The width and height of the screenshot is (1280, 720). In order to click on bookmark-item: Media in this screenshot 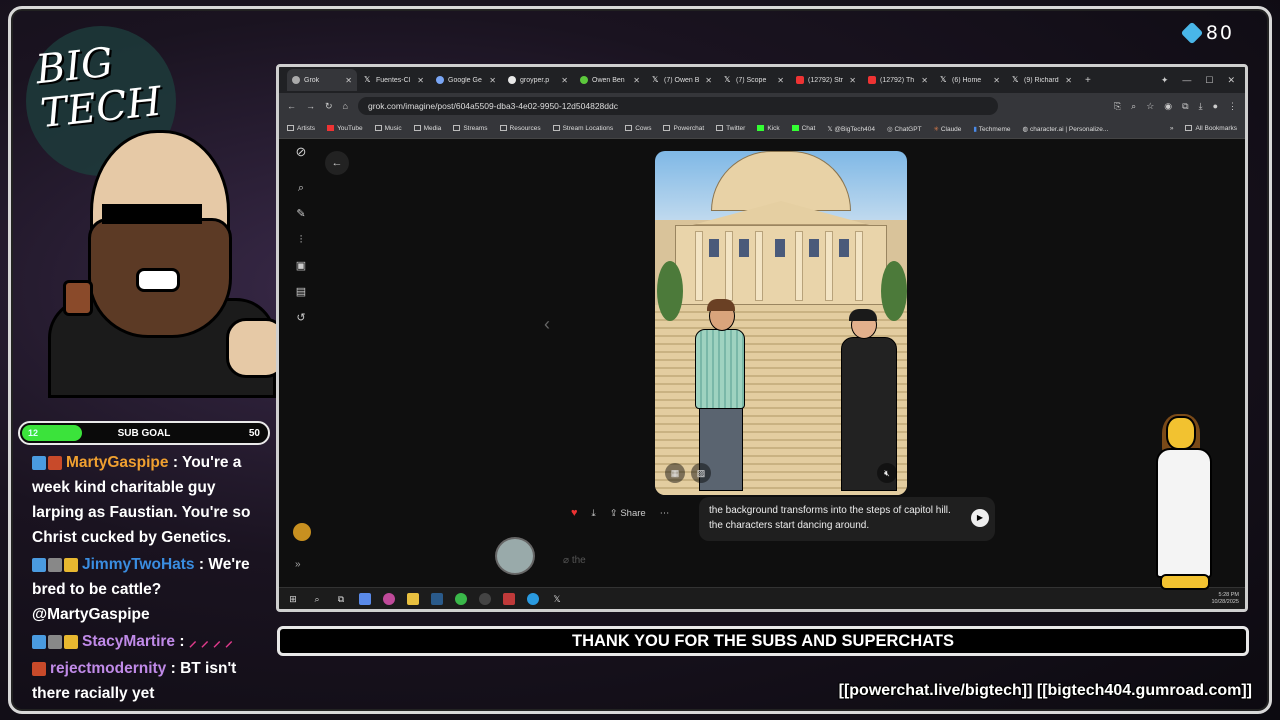, I will do `click(427, 128)`.